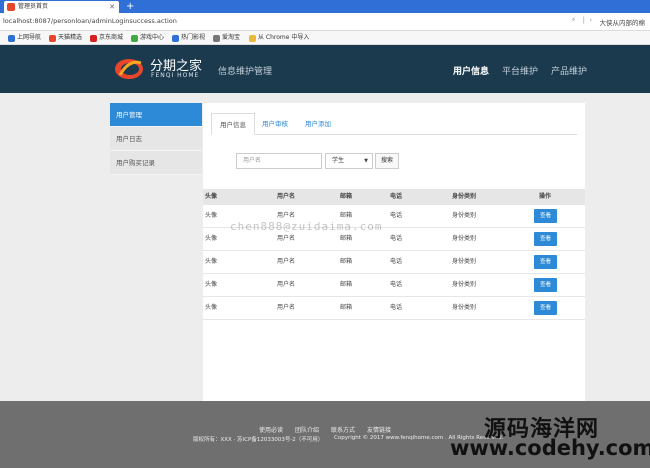 The width and height of the screenshot is (650, 468). Describe the element at coordinates (152, 37) in the screenshot. I see `bookmark-label: 游戏中心` at that location.